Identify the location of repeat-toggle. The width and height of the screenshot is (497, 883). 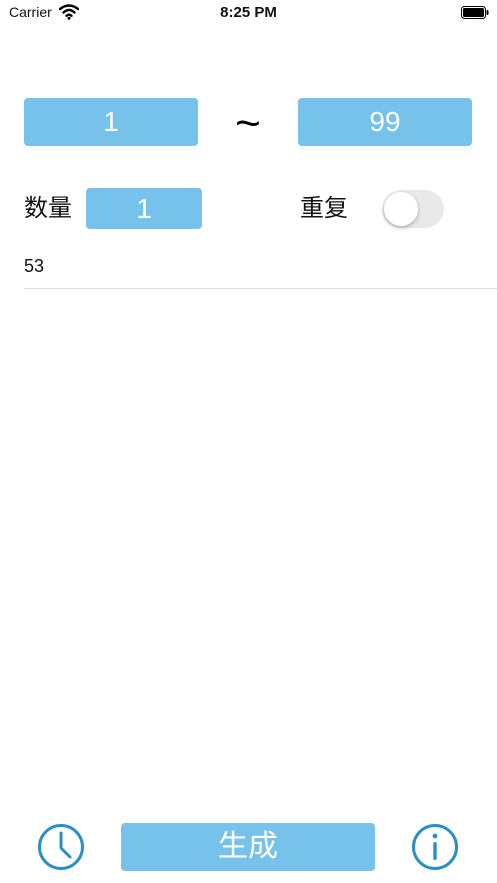
(413, 209).